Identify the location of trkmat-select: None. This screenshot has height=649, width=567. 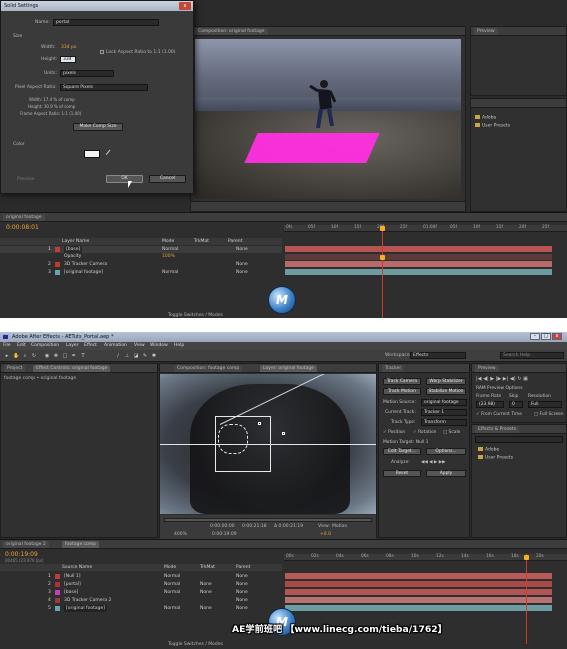
(206, 608).